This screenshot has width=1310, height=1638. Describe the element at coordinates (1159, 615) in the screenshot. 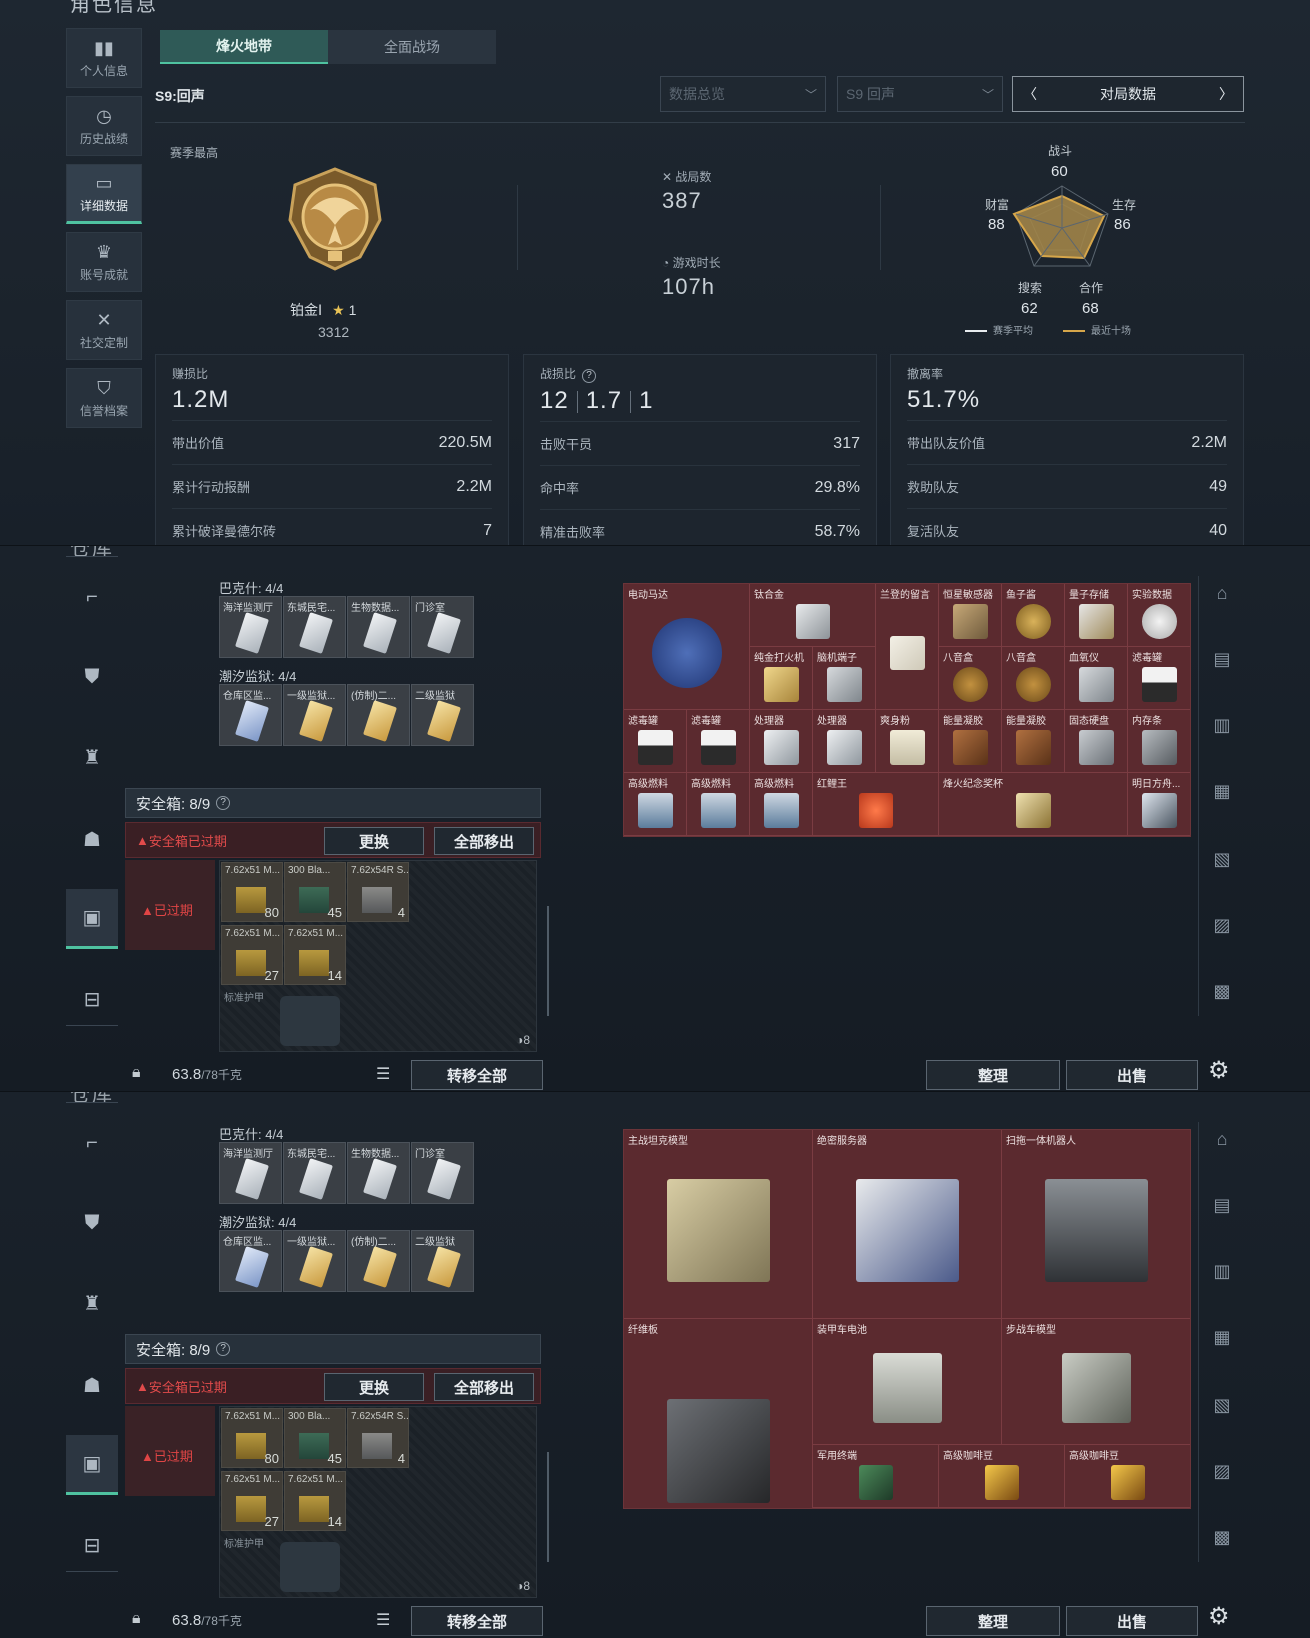

I see `stash-item: 实验数据` at that location.